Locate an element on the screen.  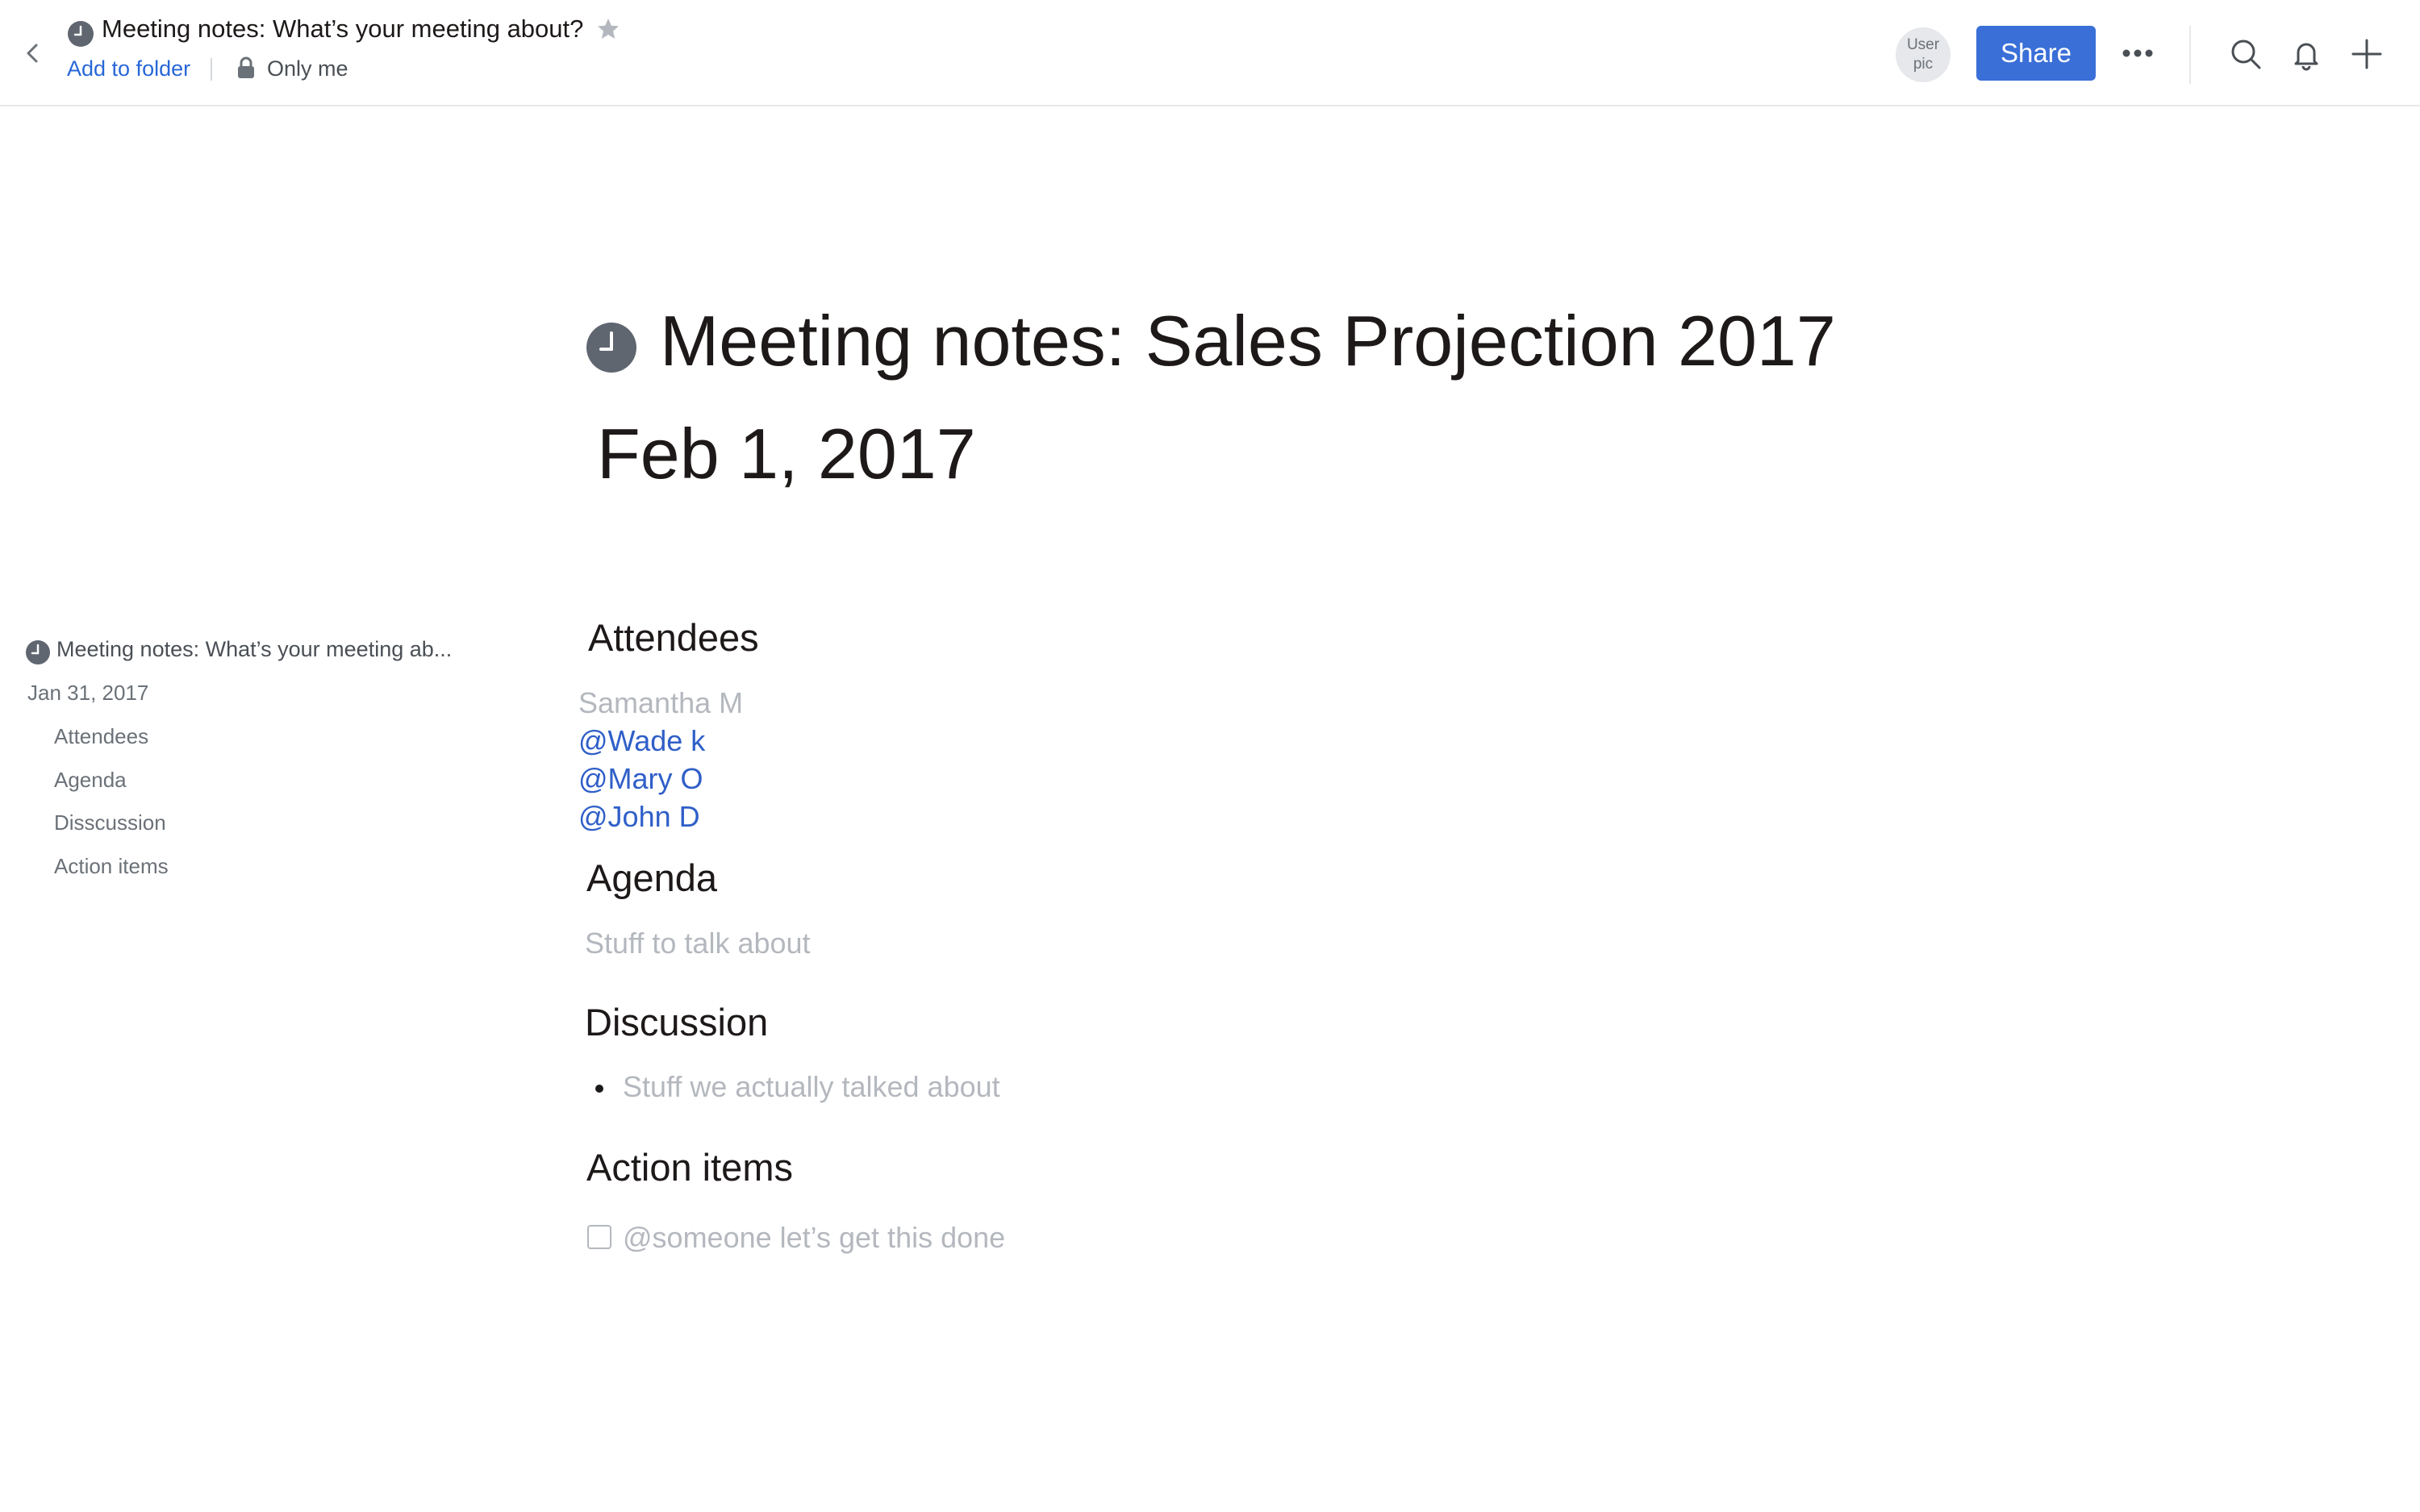
chevron-left-icon is located at coordinates (32, 54).